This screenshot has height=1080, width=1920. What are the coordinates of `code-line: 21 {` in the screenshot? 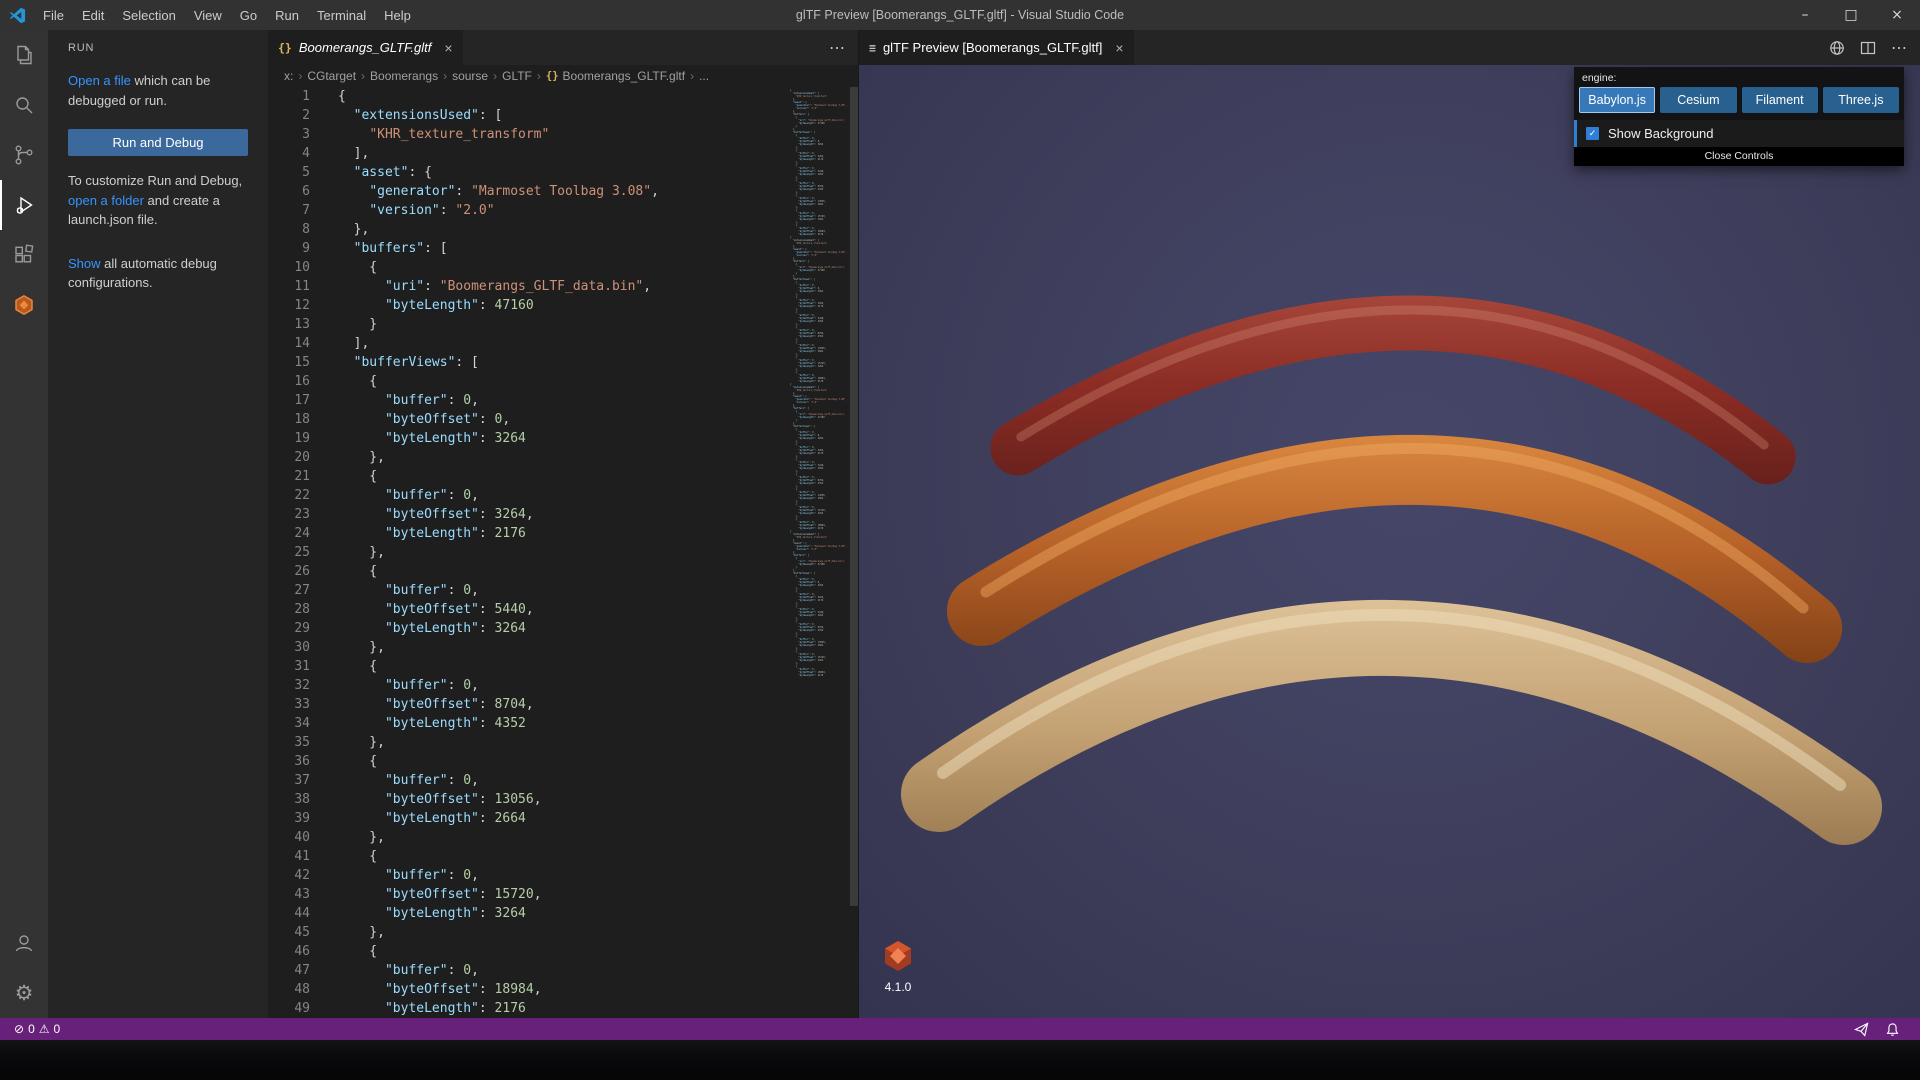 It's located at (563, 476).